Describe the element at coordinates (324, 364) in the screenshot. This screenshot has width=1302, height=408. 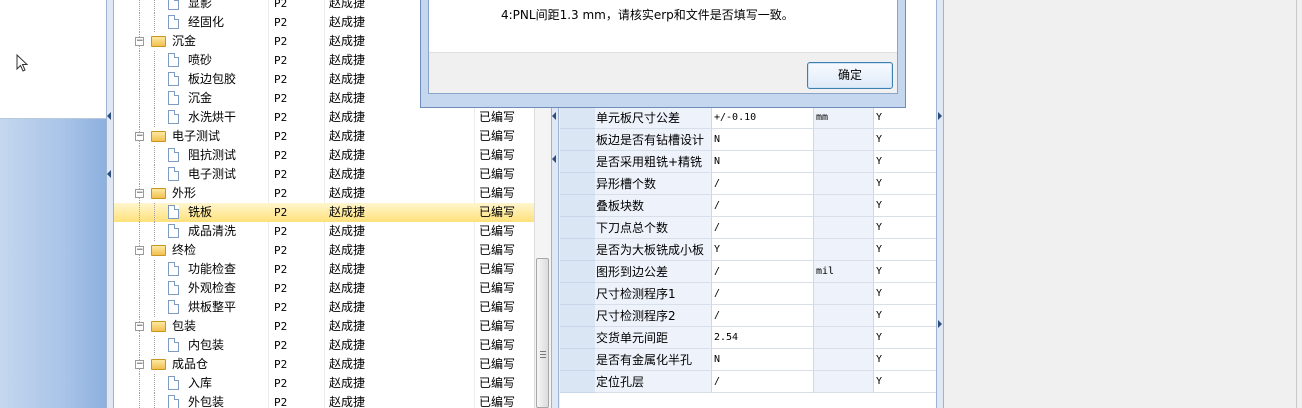
I see `tree-row: − 成品仓 P2 赵成捷 已编写` at that location.